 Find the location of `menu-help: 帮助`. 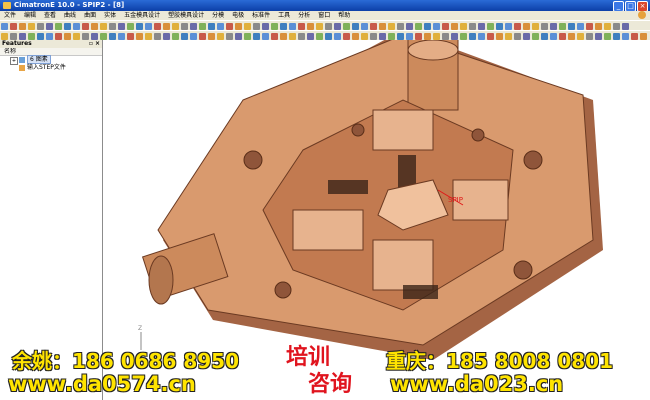

menu-help: 帮助 is located at coordinates (344, 15).